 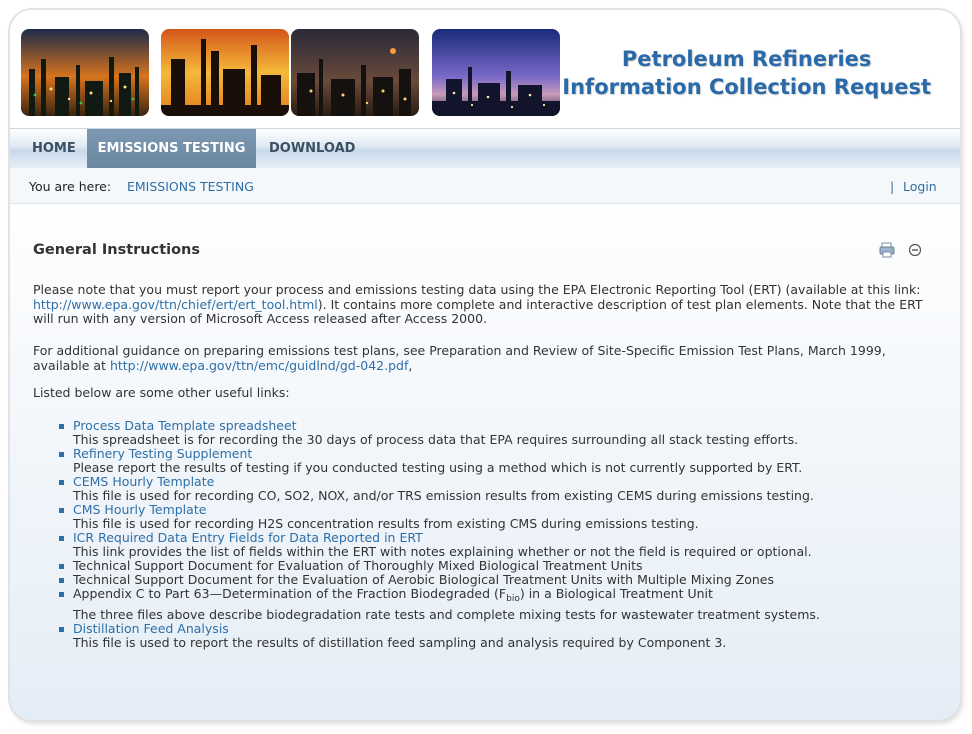 What do you see at coordinates (171, 149) in the screenshot?
I see `nav-emissions-testing: EMISSIONS TESTING` at bounding box center [171, 149].